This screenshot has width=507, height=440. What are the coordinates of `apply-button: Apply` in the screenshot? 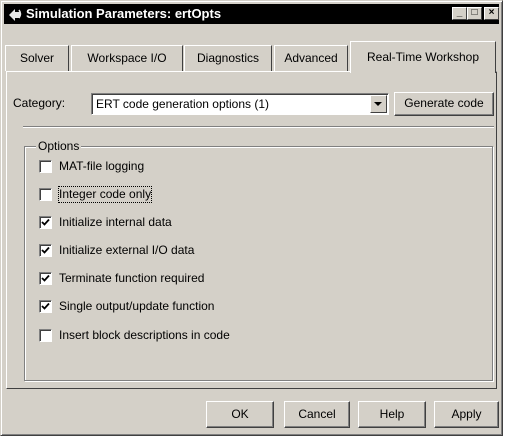 It's located at (466, 414).